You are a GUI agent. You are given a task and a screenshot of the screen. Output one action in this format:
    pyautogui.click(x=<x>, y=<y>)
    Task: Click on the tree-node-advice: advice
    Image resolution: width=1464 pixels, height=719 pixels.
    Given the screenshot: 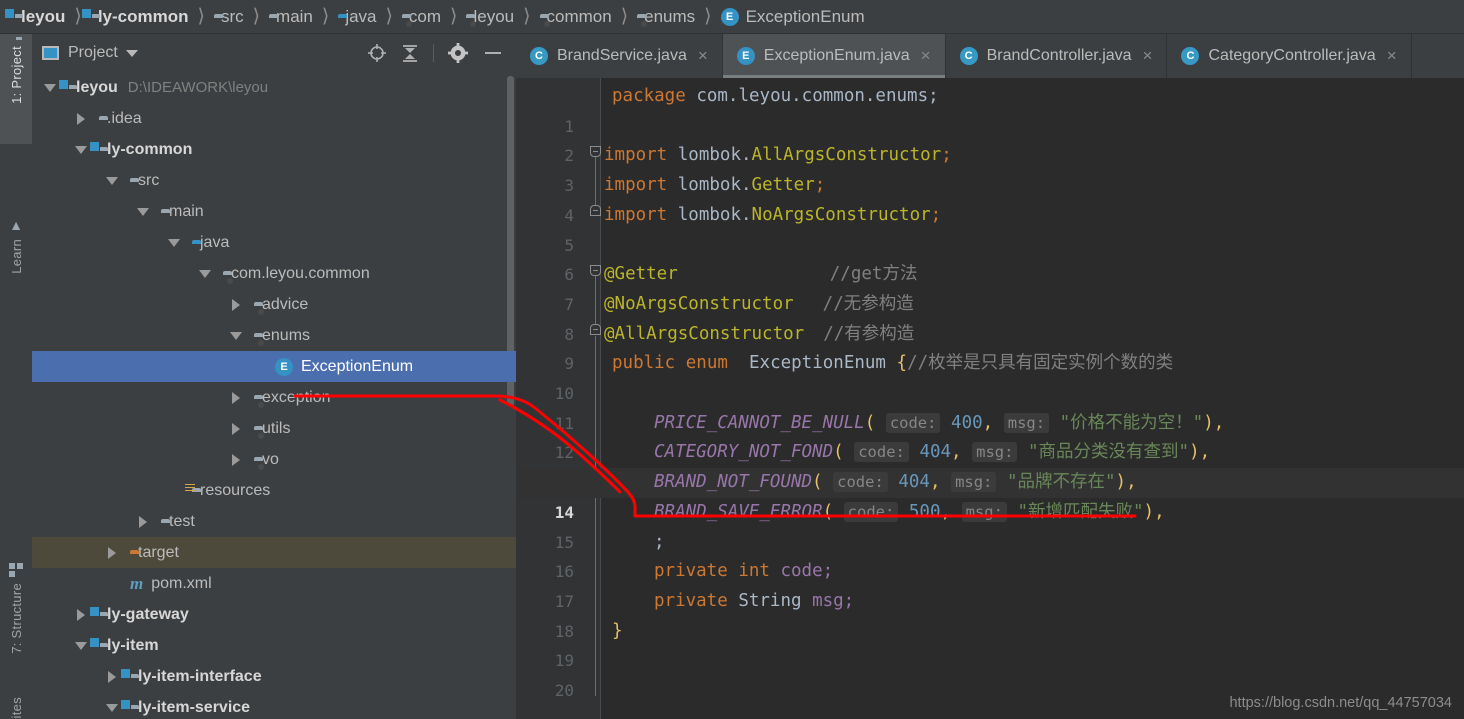 What is the action you would take?
    pyautogui.click(x=274, y=304)
    